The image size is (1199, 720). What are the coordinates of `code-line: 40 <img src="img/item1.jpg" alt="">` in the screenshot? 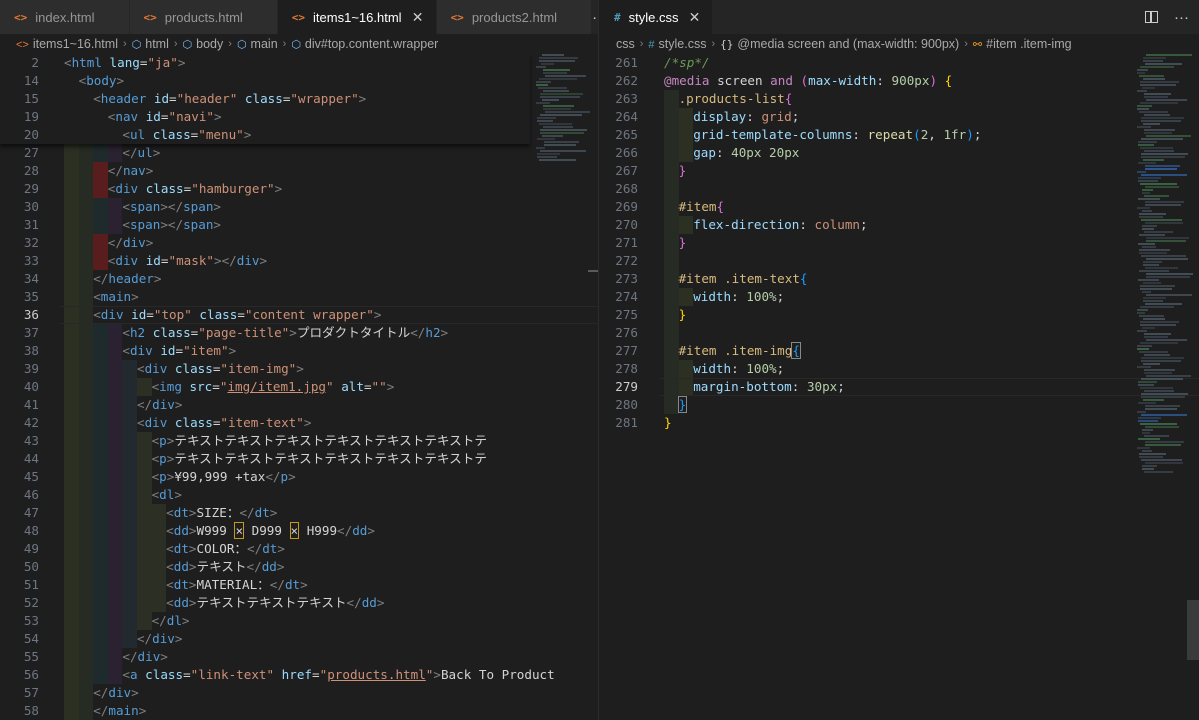 It's located at (265, 387).